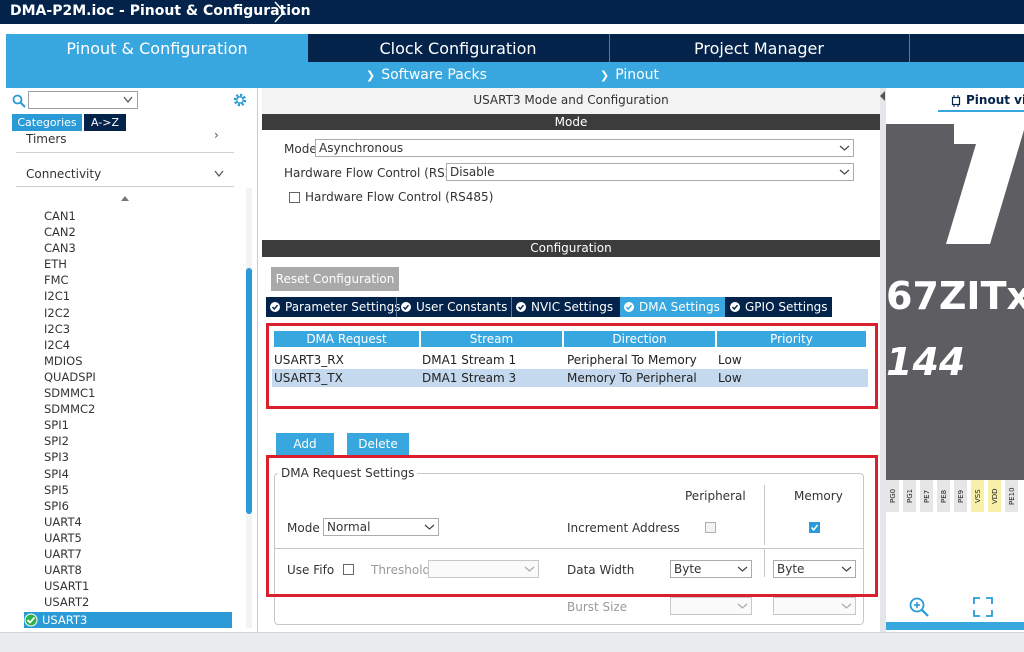 This screenshot has height=652, width=1024. Describe the element at coordinates (139, 602) in the screenshot. I see `peripheral-item-usart2: USART2` at that location.